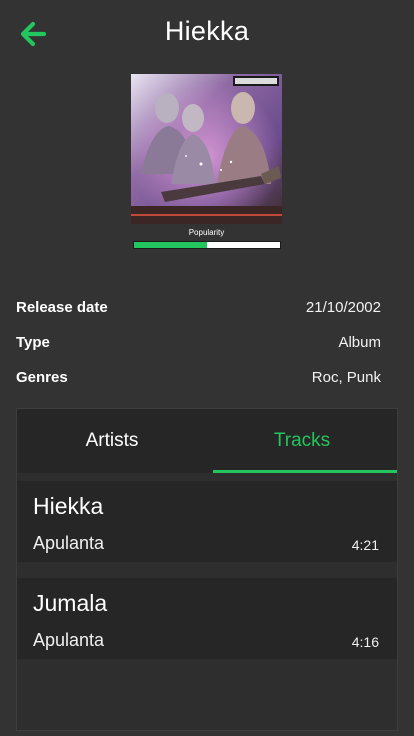  I want to click on page-title: Hiekka, so click(207, 31).